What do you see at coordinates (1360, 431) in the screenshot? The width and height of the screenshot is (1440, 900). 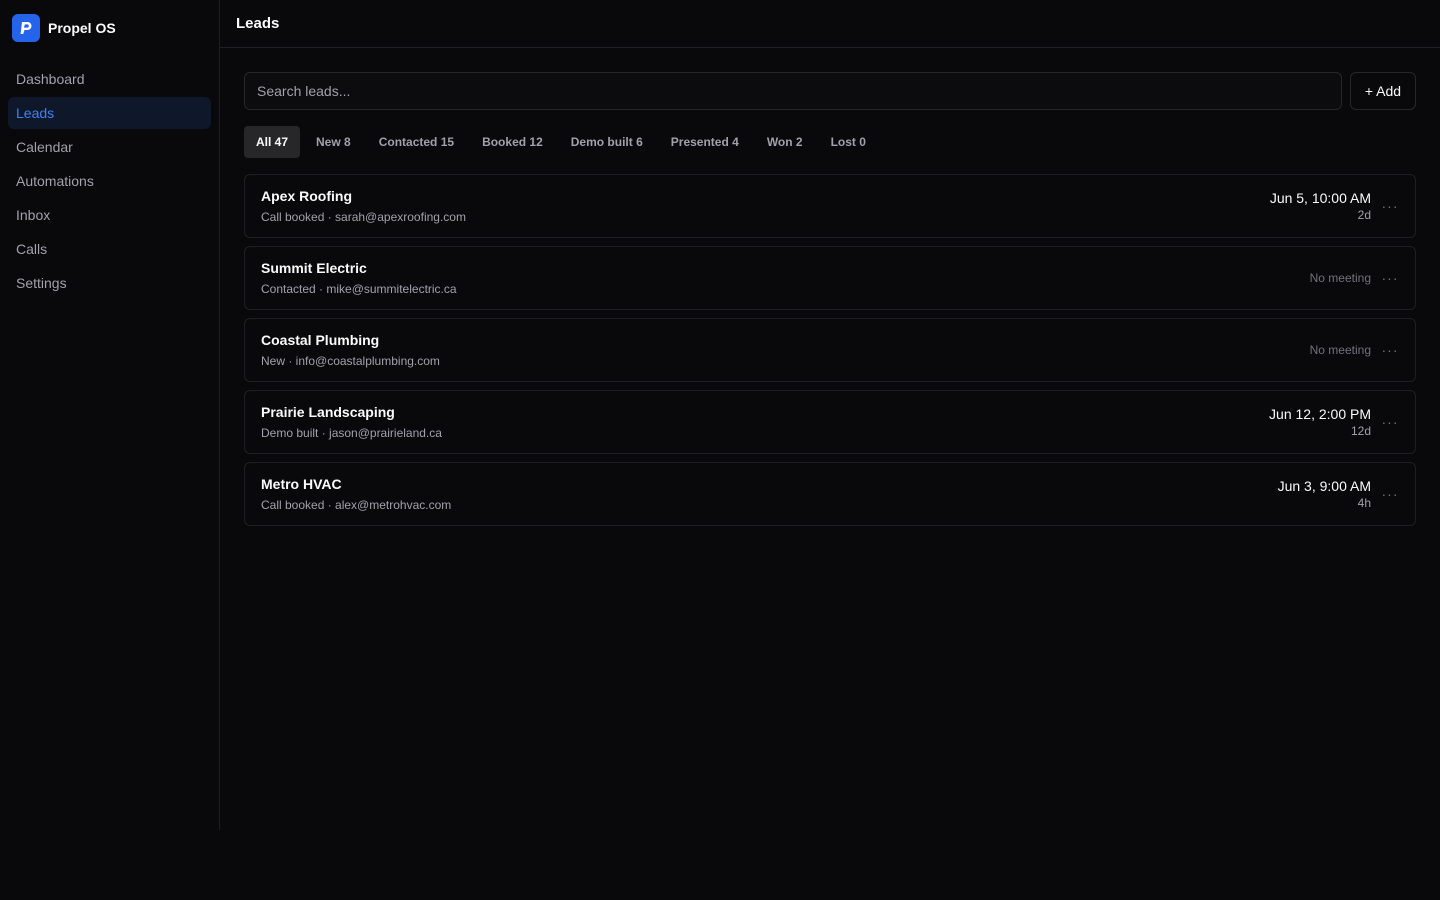 I see `meeting-relative-time: 12d` at bounding box center [1360, 431].